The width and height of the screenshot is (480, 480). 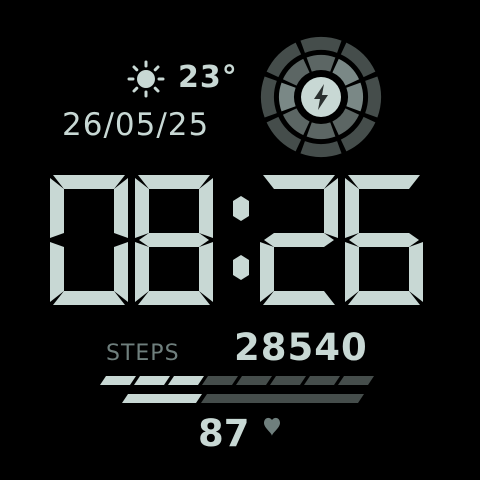 What do you see at coordinates (301, 348) in the screenshot?
I see `steps-value: 28540` at bounding box center [301, 348].